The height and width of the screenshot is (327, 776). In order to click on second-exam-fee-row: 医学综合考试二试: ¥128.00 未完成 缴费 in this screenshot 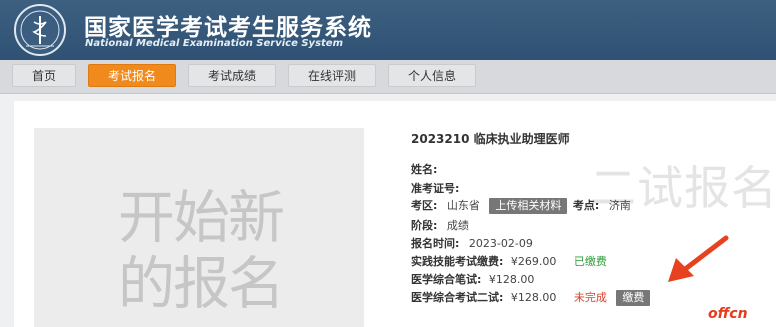, I will do `click(531, 297)`.